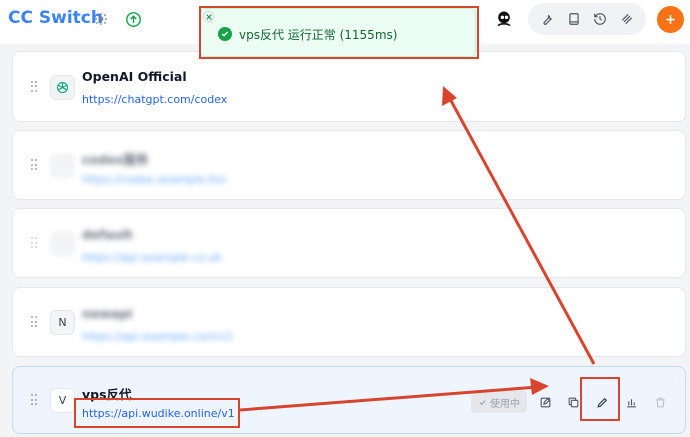  I want to click on provider-logo: N, so click(62, 322).